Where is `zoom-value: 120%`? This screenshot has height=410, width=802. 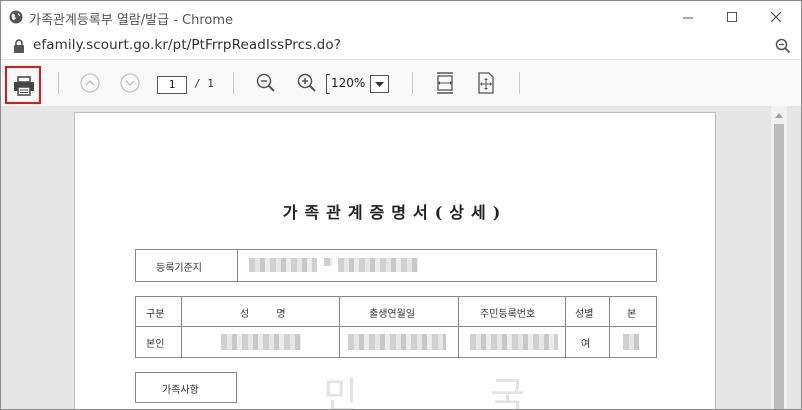 zoom-value: 120% is located at coordinates (348, 83).